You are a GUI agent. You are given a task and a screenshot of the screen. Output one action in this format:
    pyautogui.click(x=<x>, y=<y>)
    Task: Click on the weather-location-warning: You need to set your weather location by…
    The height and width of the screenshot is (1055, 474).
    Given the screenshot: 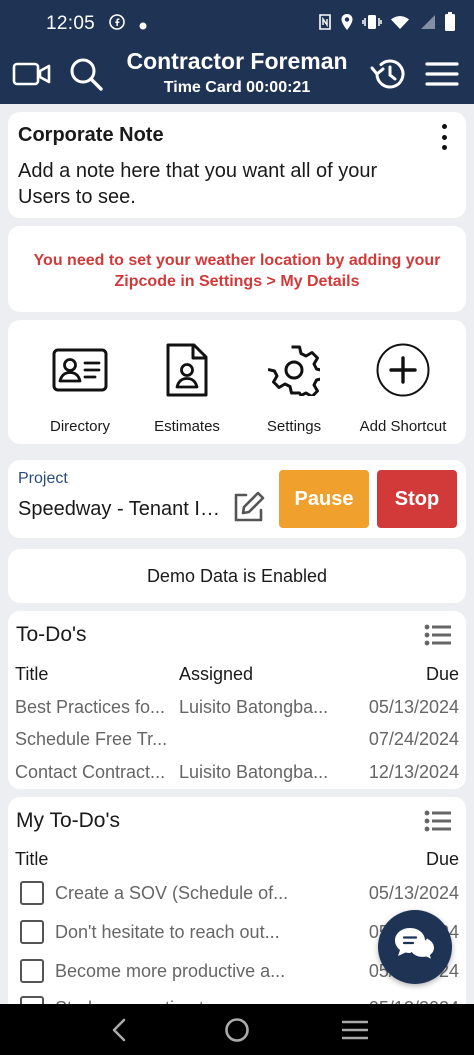 What is the action you would take?
    pyautogui.click(x=237, y=271)
    